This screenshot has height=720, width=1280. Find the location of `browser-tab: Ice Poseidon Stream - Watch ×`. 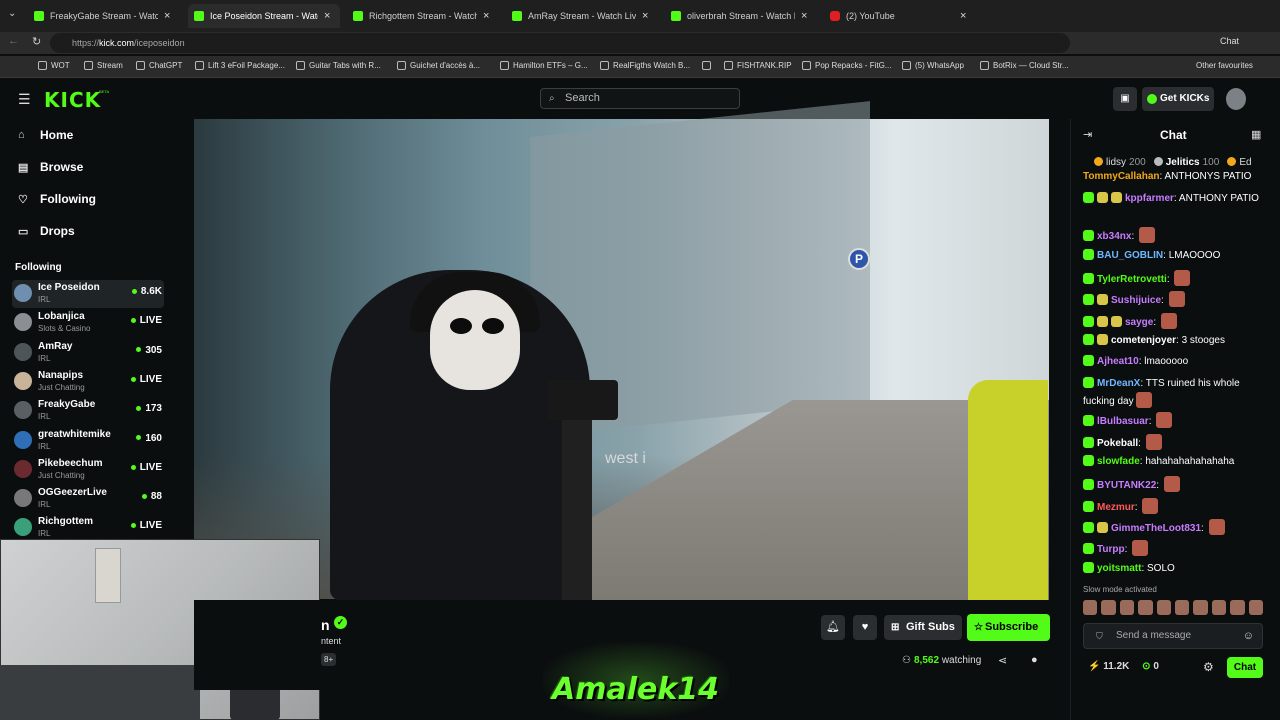

browser-tab: Ice Poseidon Stream - Watch × is located at coordinates (264, 16).